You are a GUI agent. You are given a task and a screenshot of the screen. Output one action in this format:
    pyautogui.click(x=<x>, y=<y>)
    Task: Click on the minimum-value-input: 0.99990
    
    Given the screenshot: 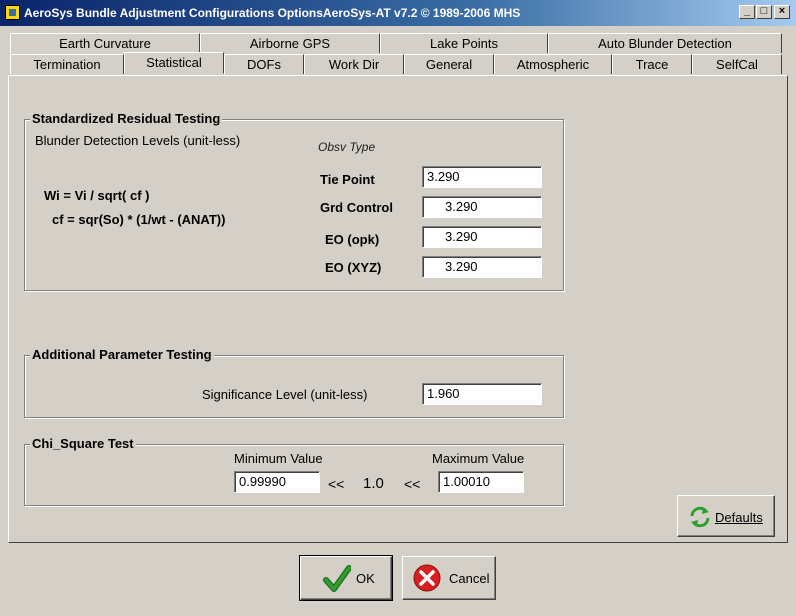 What is the action you would take?
    pyautogui.click(x=277, y=482)
    